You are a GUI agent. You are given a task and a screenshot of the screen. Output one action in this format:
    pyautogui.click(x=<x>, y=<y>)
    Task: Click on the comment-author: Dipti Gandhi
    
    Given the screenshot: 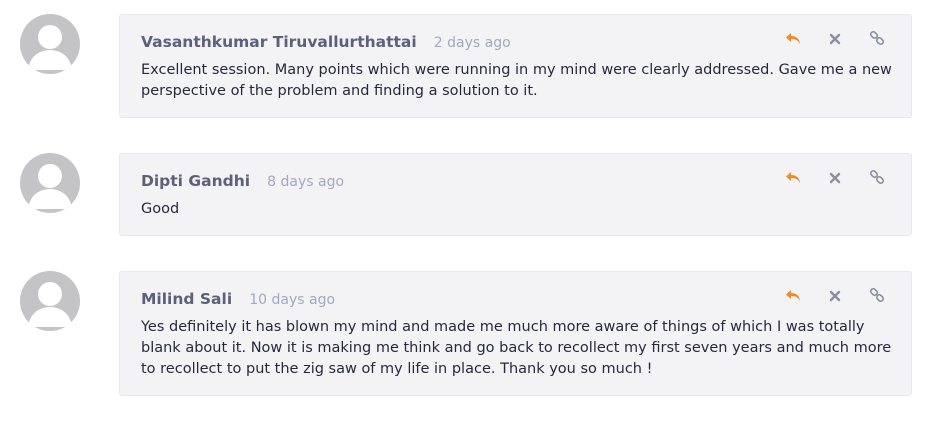 What is the action you would take?
    pyautogui.click(x=195, y=181)
    